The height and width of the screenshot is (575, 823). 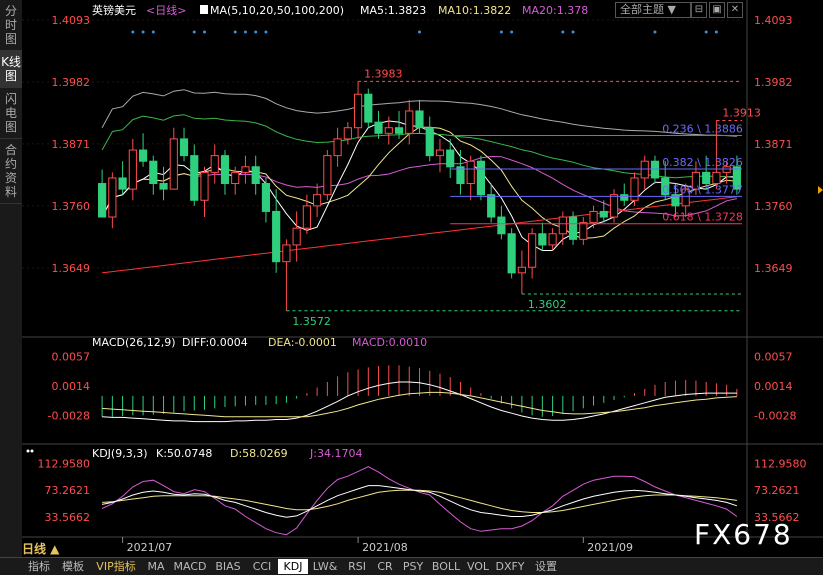 What do you see at coordinates (741, 112) in the screenshot?
I see `annotation-label: 1.3913` at bounding box center [741, 112].